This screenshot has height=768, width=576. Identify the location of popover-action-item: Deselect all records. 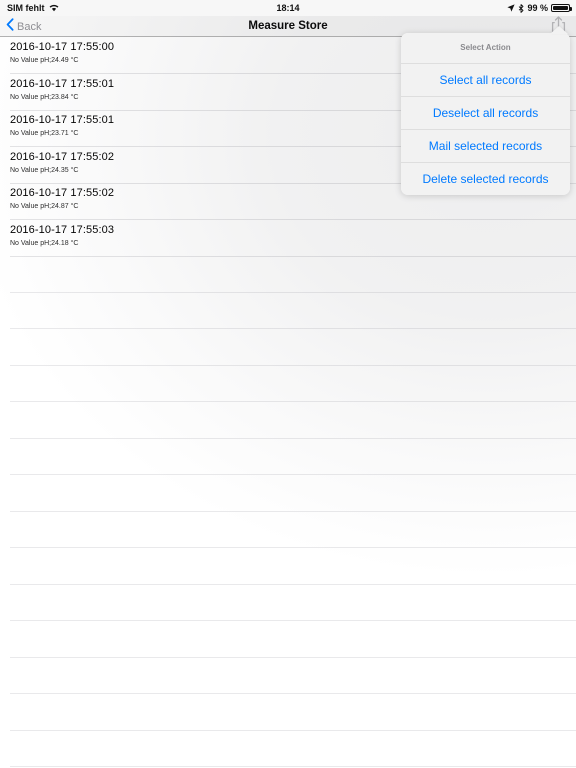
(485, 113).